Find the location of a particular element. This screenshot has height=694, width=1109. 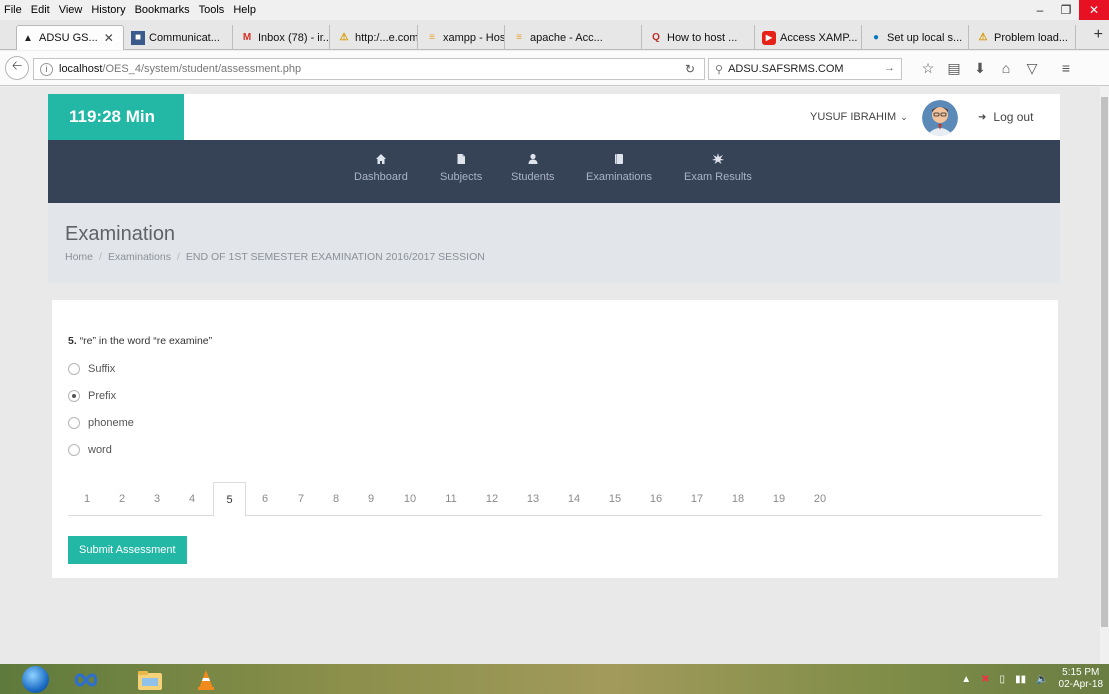

page-link-17: 17 is located at coordinates (697, 499).